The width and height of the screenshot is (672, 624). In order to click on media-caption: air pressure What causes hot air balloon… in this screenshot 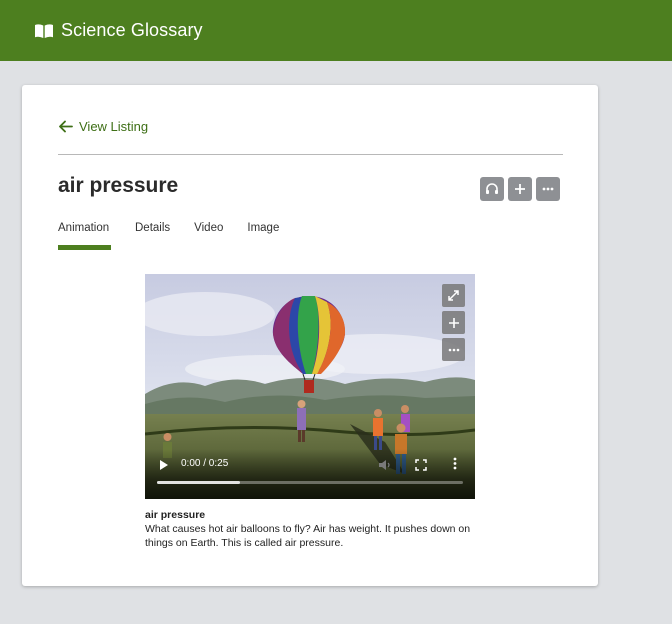, I will do `click(310, 529)`.